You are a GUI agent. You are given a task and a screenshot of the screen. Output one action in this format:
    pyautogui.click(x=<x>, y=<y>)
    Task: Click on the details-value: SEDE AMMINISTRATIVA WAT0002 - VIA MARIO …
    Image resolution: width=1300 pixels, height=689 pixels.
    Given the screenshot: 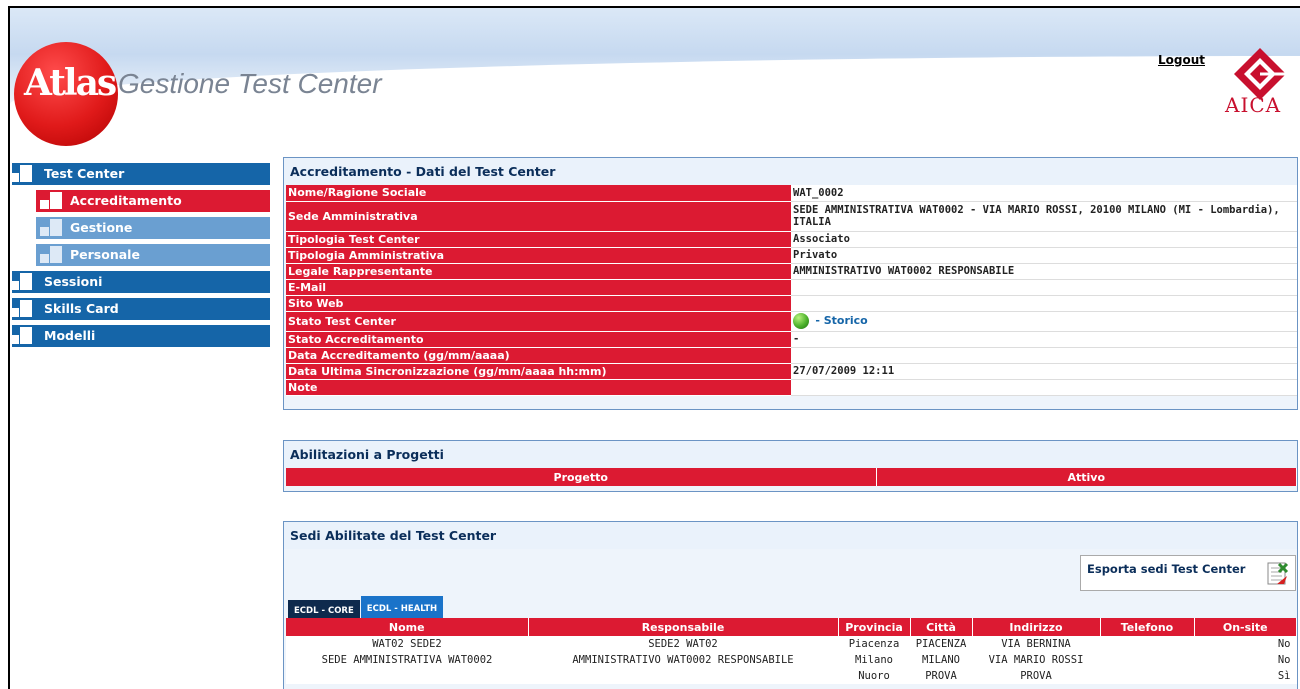 What is the action you would take?
    pyautogui.click(x=1044, y=216)
    